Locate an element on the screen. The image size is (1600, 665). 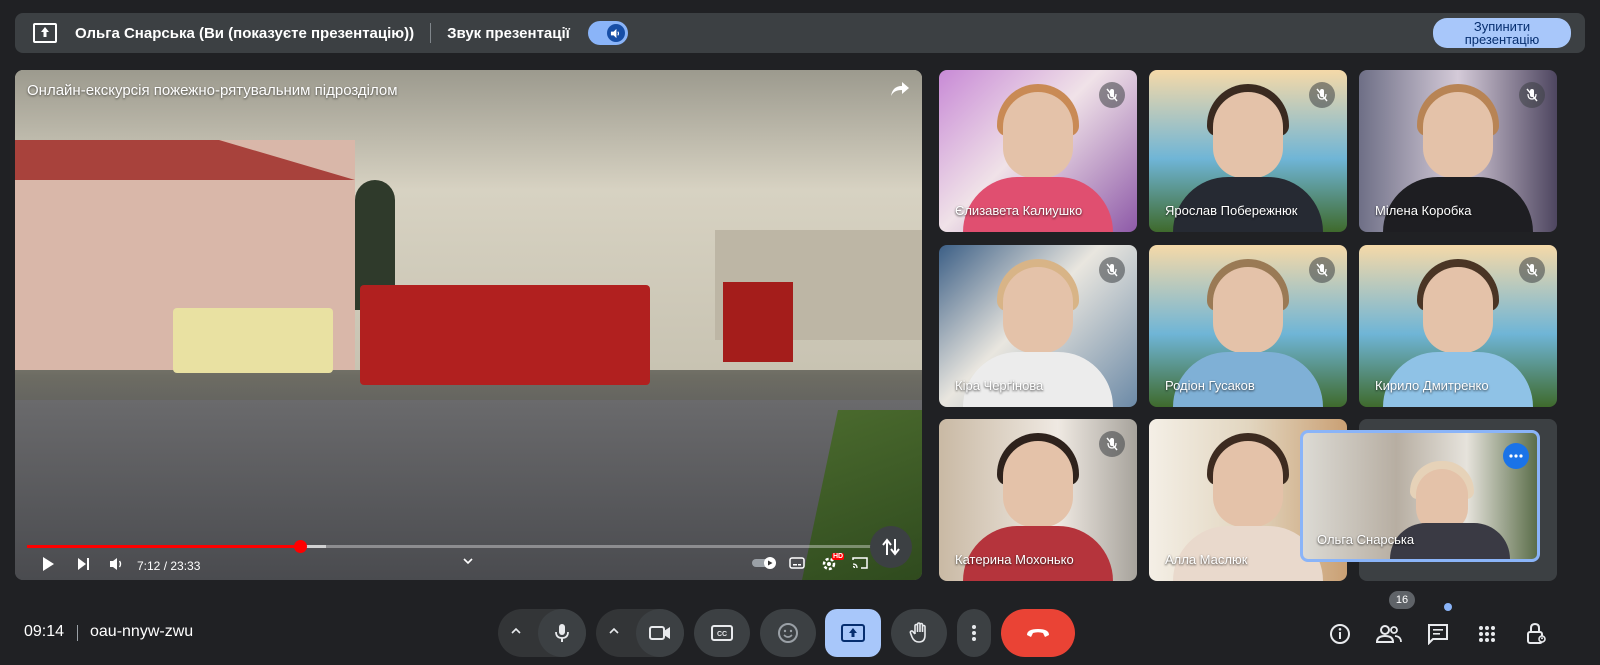
video-controls: 7:12 / 23:33 HD is located at coordinates (468, 564).